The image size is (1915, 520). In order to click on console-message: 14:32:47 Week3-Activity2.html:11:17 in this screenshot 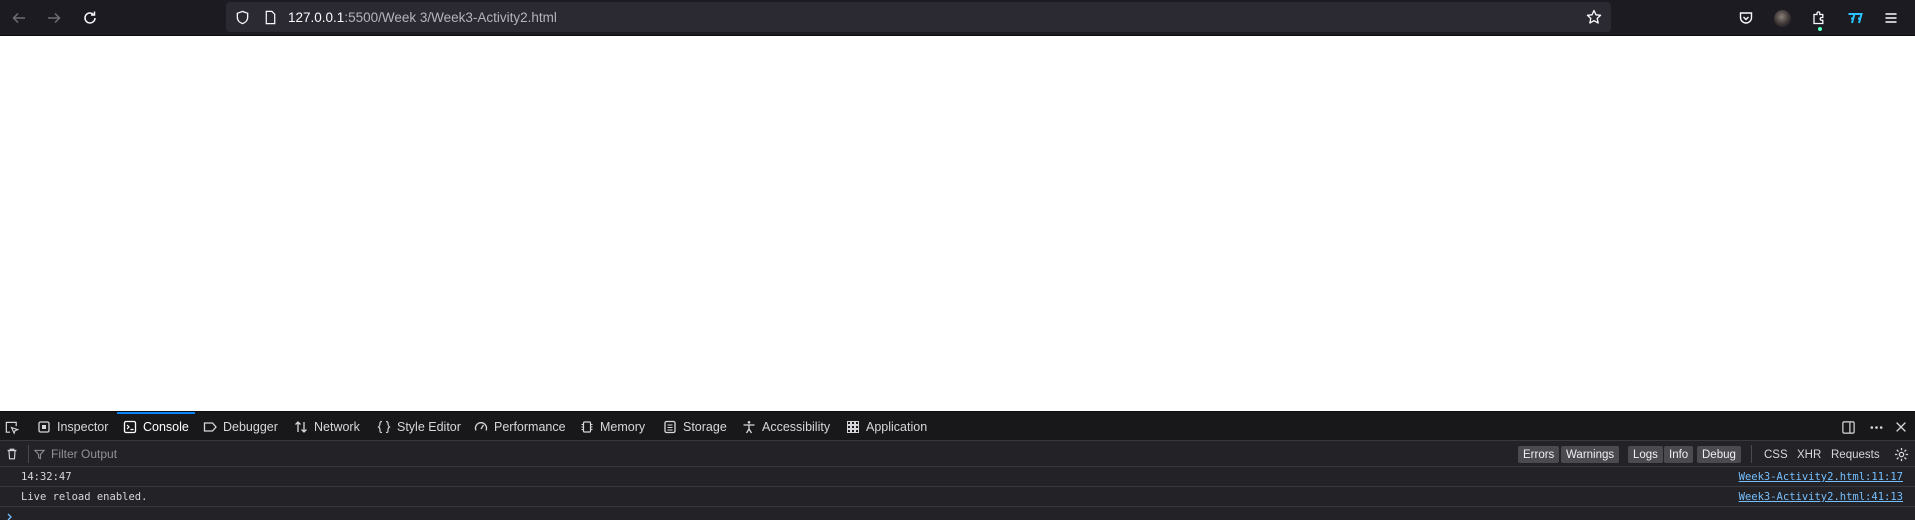, I will do `click(957, 477)`.